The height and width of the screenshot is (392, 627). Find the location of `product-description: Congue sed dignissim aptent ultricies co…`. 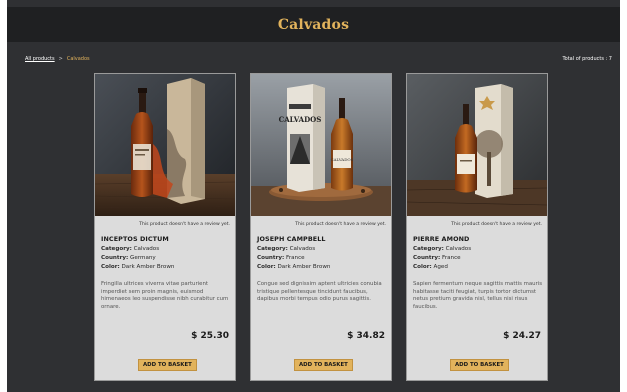

product-description: Congue sed dignissim aptent ultricies co… is located at coordinates (319, 292).